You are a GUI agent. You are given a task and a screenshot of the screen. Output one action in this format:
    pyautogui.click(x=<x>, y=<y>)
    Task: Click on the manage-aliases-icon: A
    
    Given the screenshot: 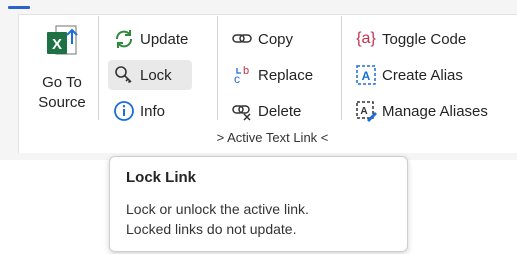 What is the action you would take?
    pyautogui.click(x=366, y=111)
    